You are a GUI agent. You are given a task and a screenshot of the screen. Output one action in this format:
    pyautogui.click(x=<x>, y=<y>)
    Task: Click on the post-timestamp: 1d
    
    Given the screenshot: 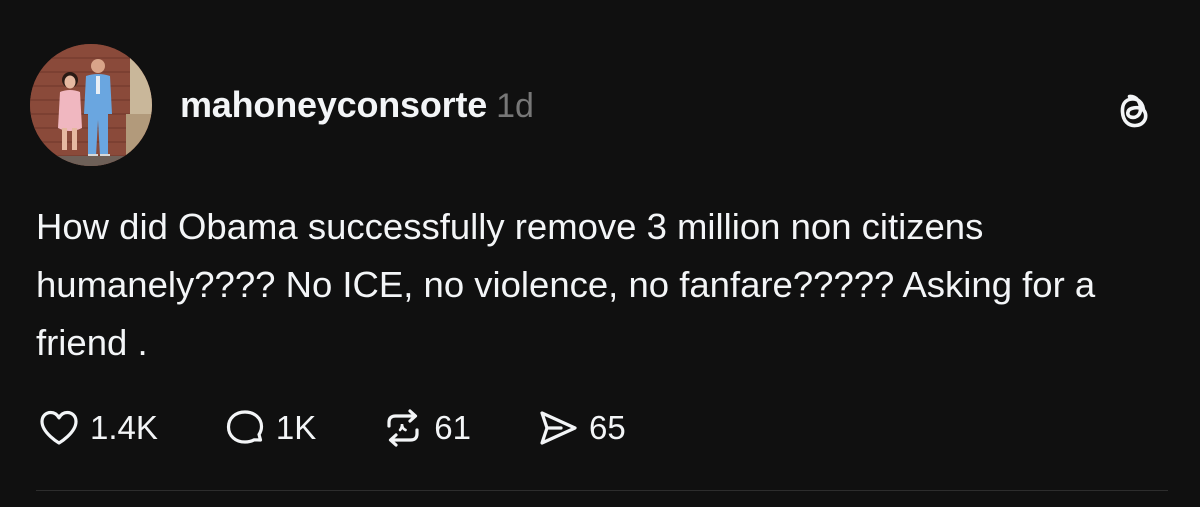 What is the action you would take?
    pyautogui.click(x=515, y=106)
    